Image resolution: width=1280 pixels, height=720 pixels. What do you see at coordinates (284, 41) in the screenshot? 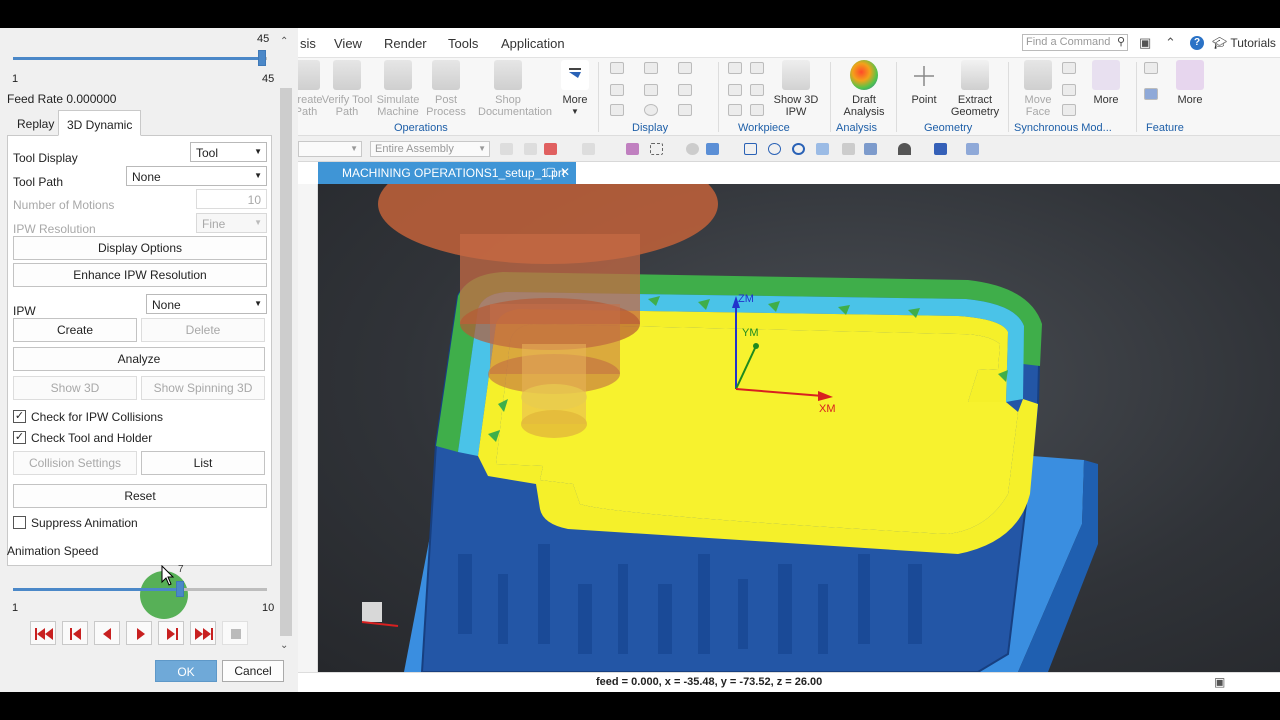
I see `scroll-up-icon: ⌃` at bounding box center [284, 41].